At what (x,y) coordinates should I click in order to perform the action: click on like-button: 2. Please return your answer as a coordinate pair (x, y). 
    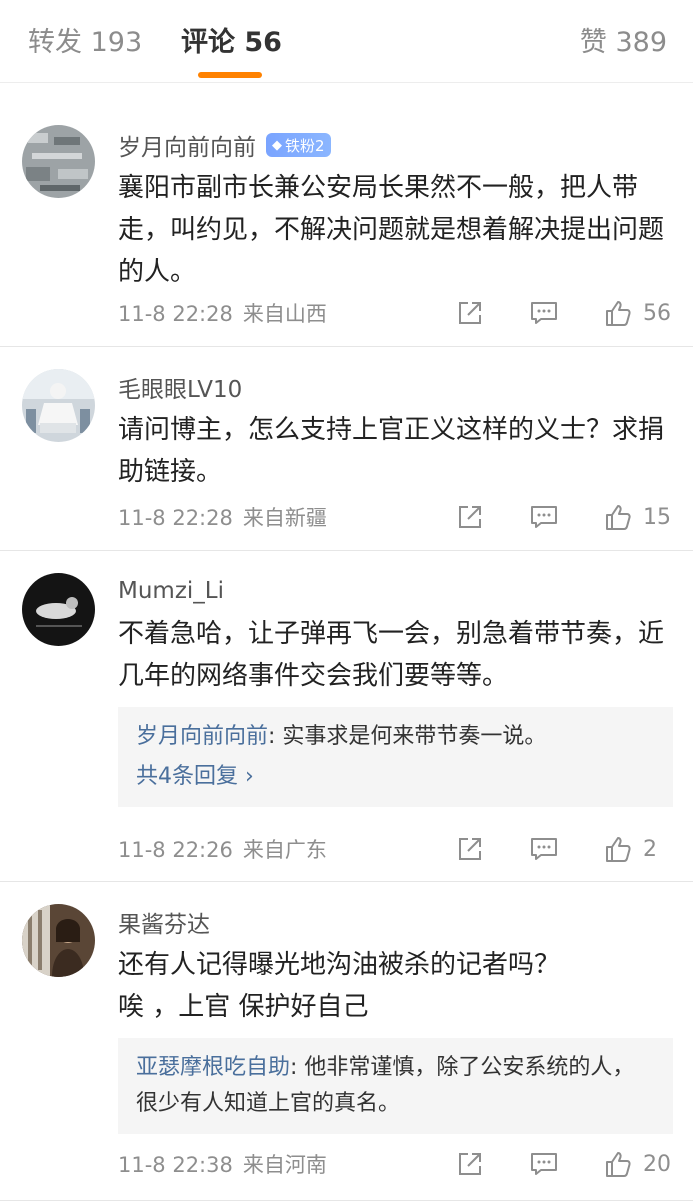
    Looking at the image, I should click on (638, 849).